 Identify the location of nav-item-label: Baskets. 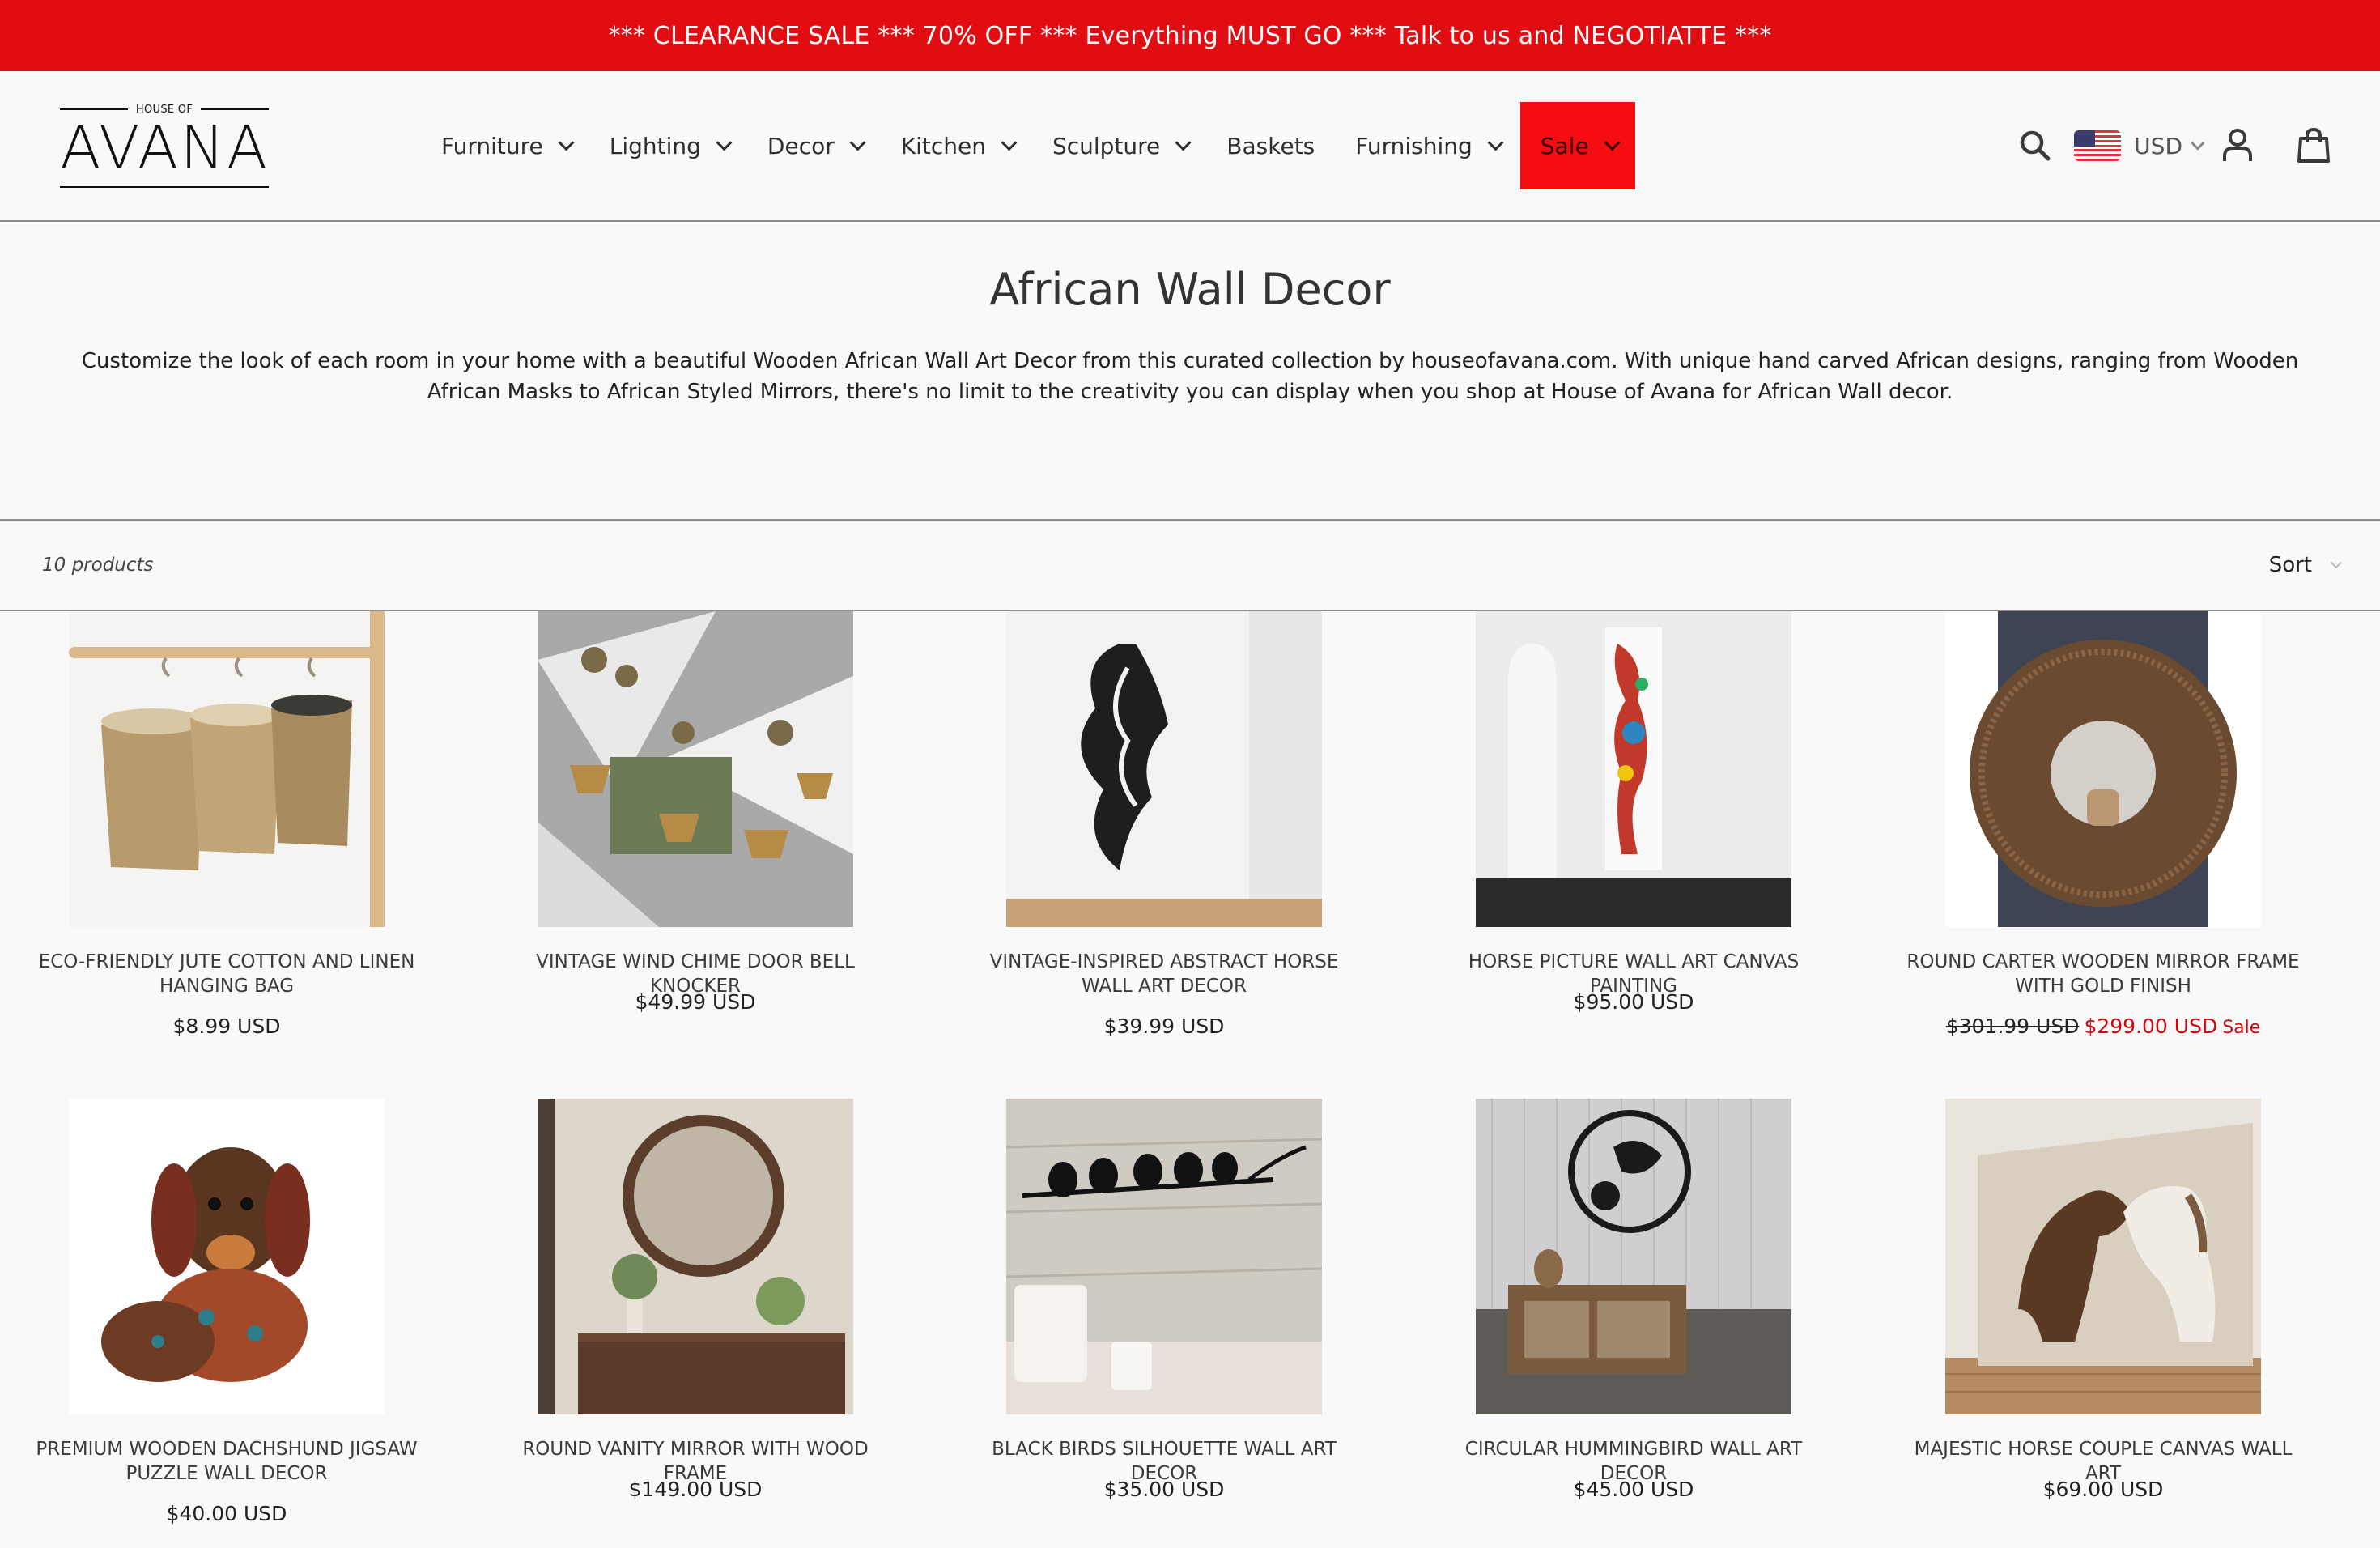
(1270, 145).